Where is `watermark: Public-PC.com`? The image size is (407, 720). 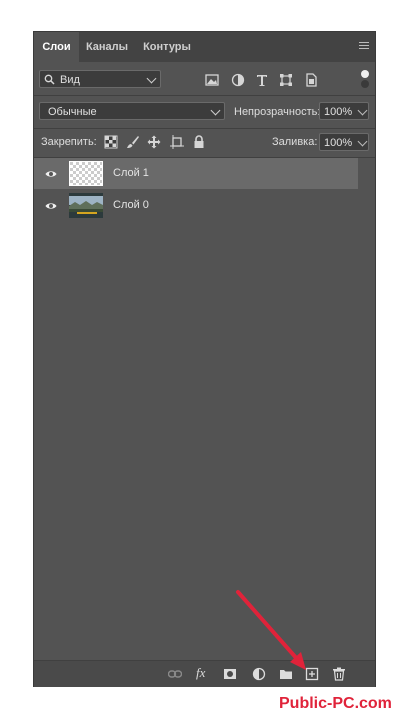
watermark: Public-PC.com is located at coordinates (335, 703).